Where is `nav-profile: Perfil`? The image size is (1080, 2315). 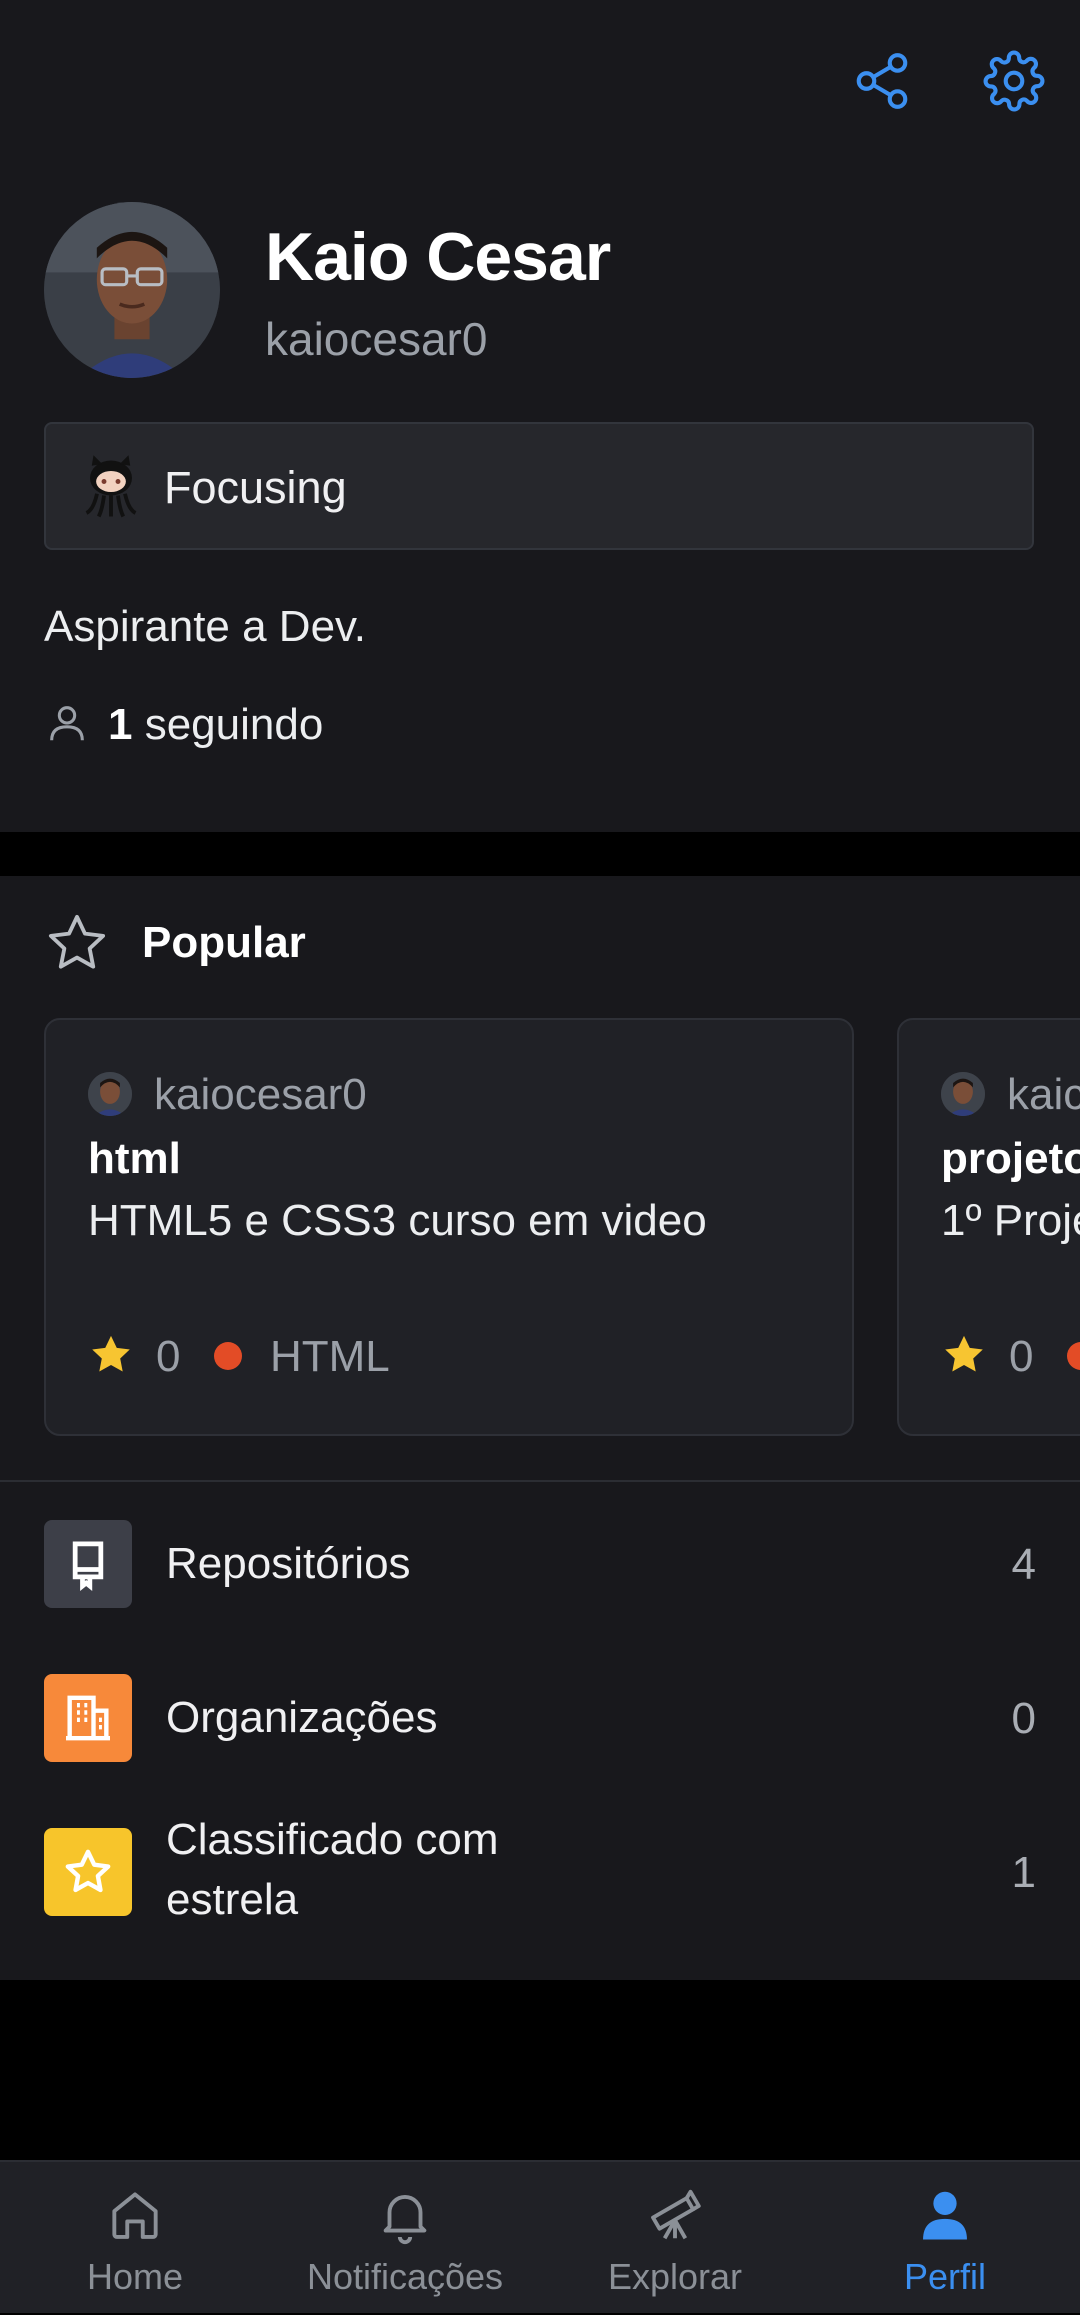 nav-profile: Perfil is located at coordinates (945, 2238).